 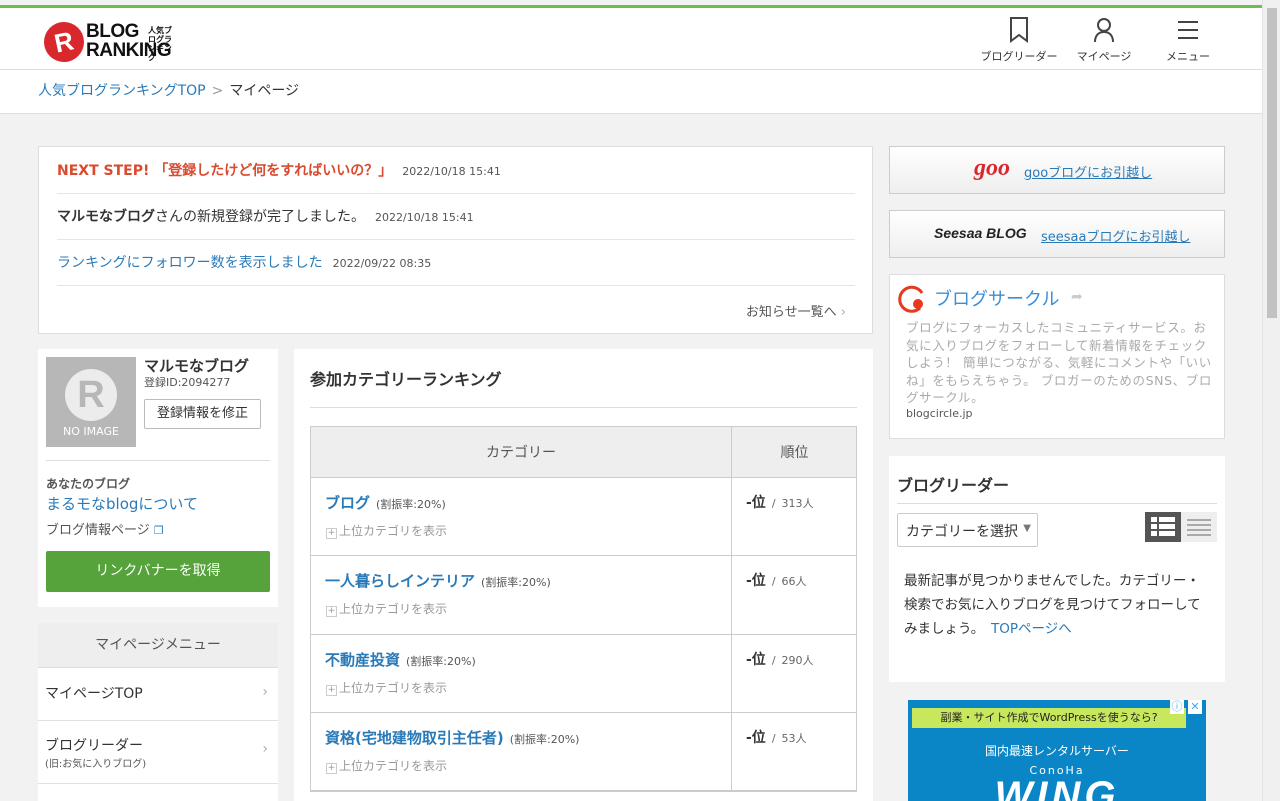 What do you see at coordinates (796, 310) in the screenshot?
I see `news-more-link: お知らせ一覧へ ›` at bounding box center [796, 310].